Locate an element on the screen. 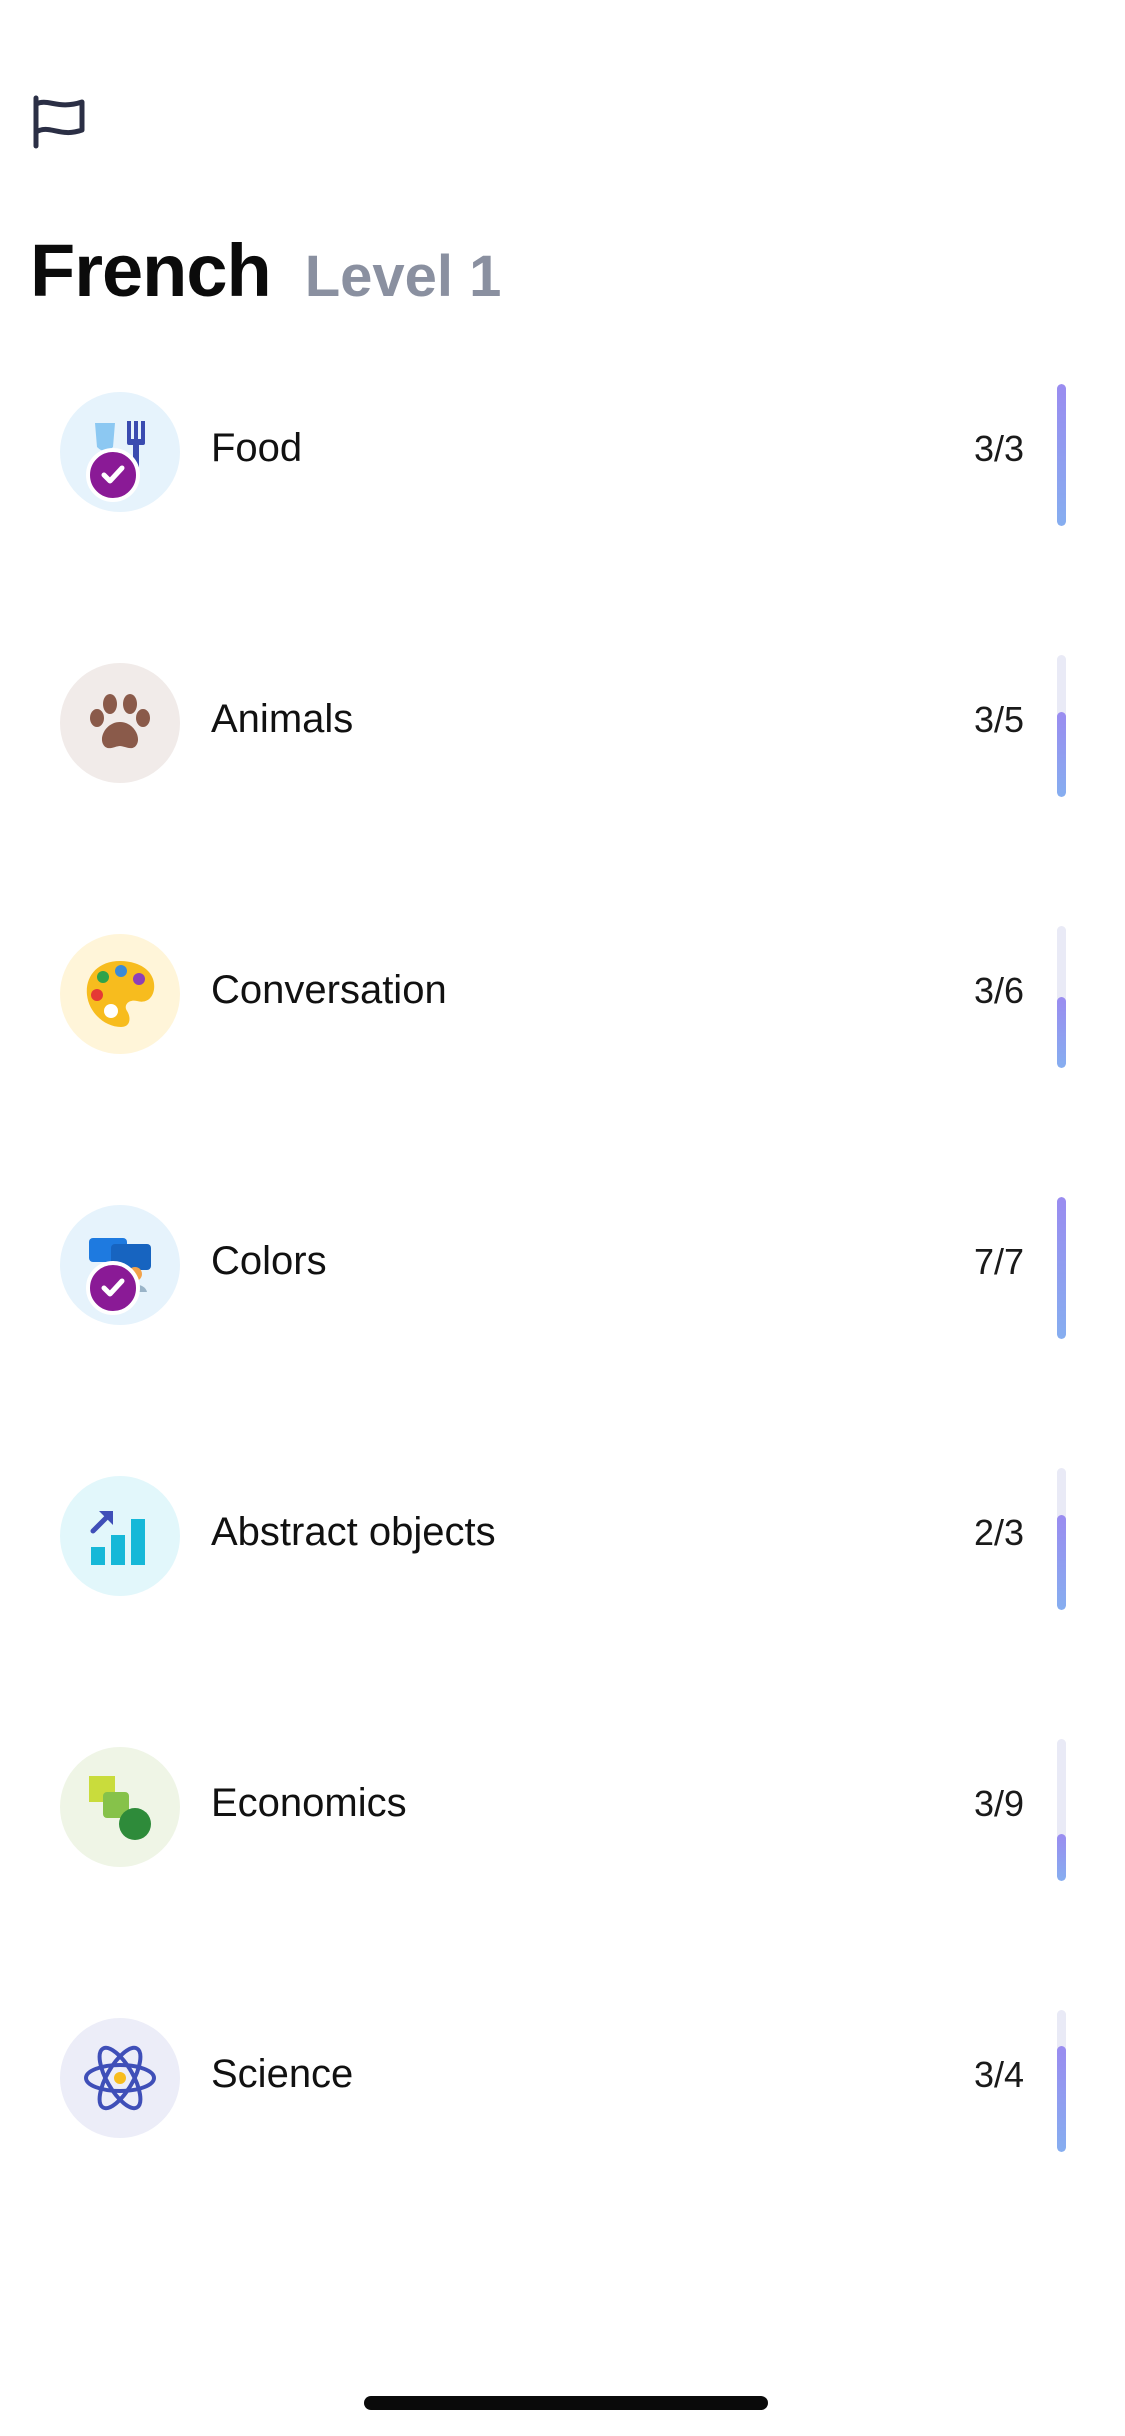 This screenshot has height=2436, width=1125. topic-row-animals: Animals 3/5 is located at coordinates (562, 791).